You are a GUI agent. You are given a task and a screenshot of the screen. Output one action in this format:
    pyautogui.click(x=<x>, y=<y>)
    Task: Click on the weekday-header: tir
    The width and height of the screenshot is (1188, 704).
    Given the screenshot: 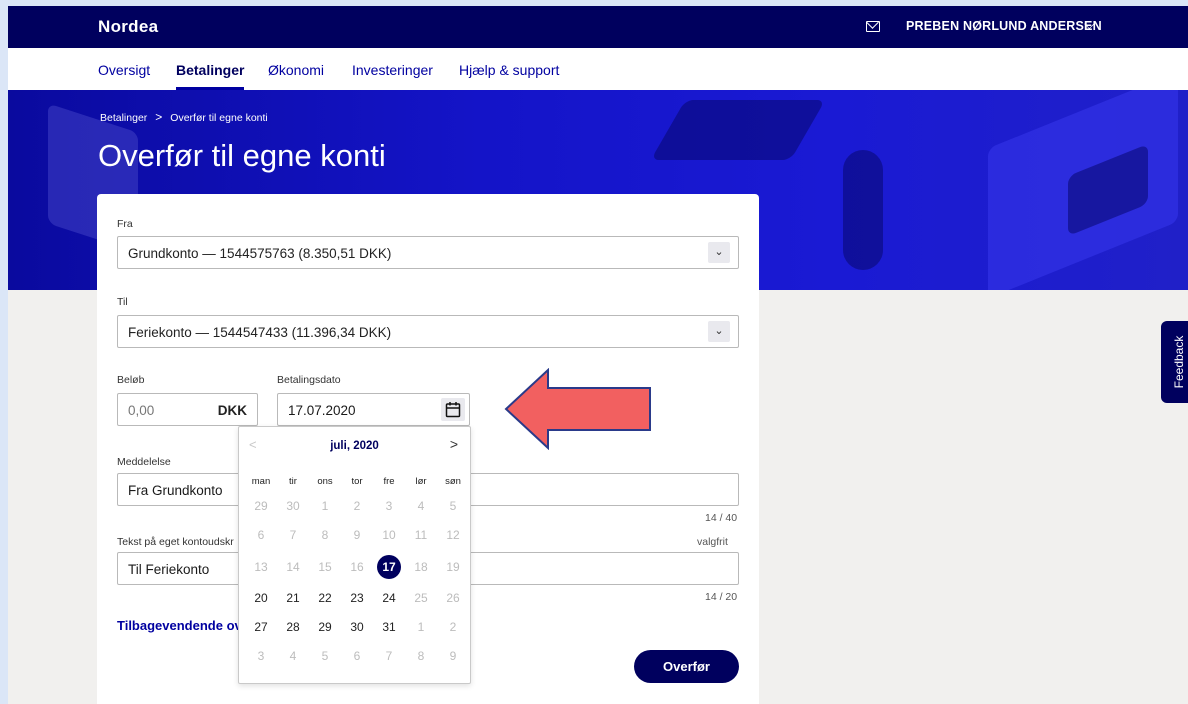 What is the action you would take?
    pyautogui.click(x=293, y=481)
    